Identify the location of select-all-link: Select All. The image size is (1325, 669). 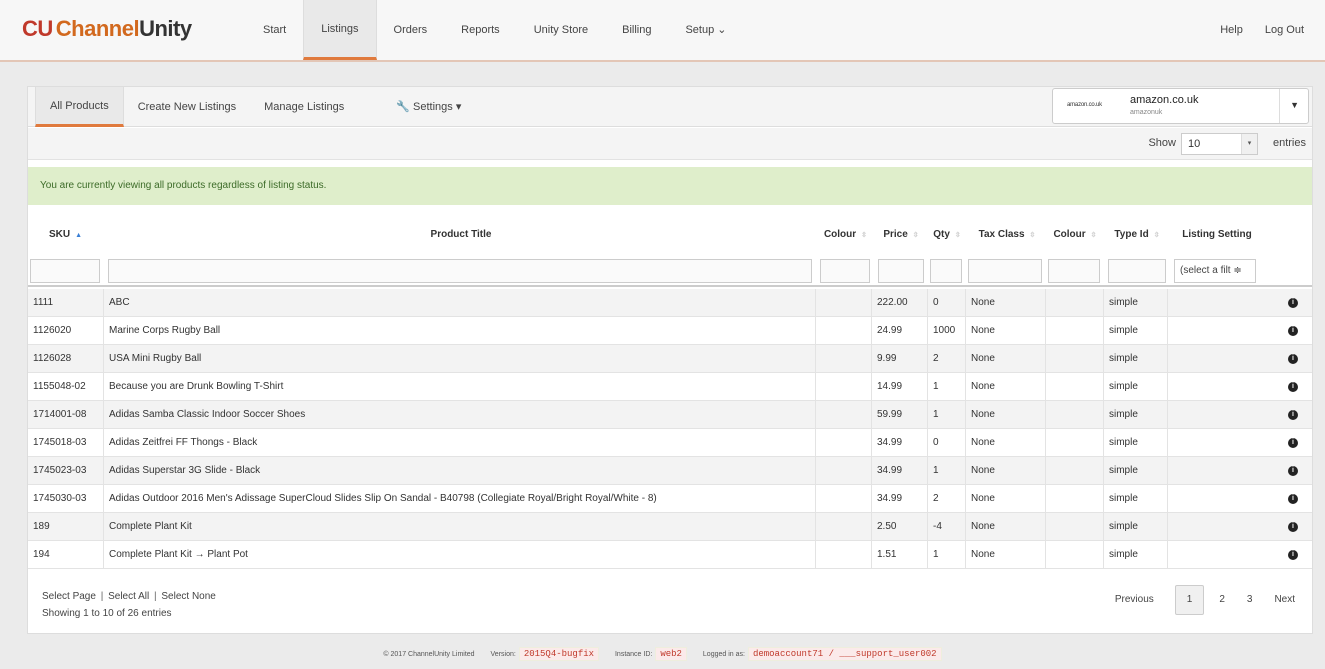
(128, 596).